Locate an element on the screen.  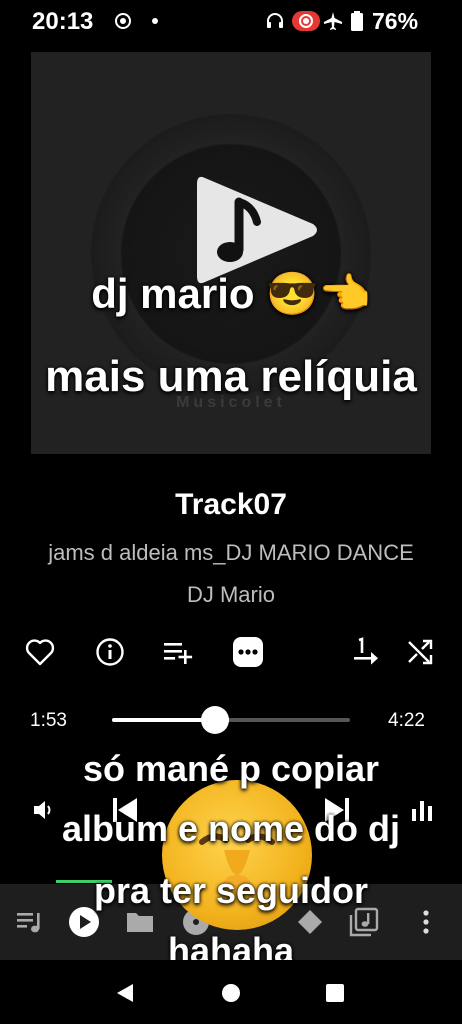
shuffle-button is located at coordinates (420, 652).